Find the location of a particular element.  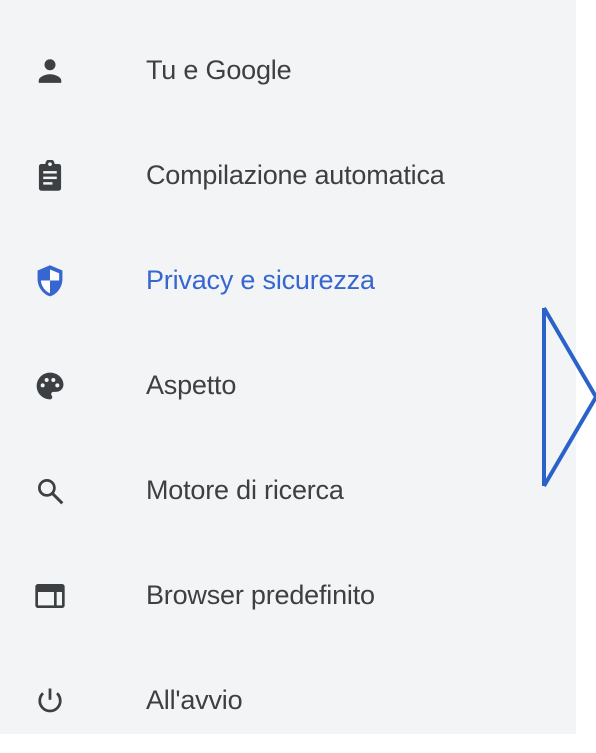

person-icon is located at coordinates (50, 71).